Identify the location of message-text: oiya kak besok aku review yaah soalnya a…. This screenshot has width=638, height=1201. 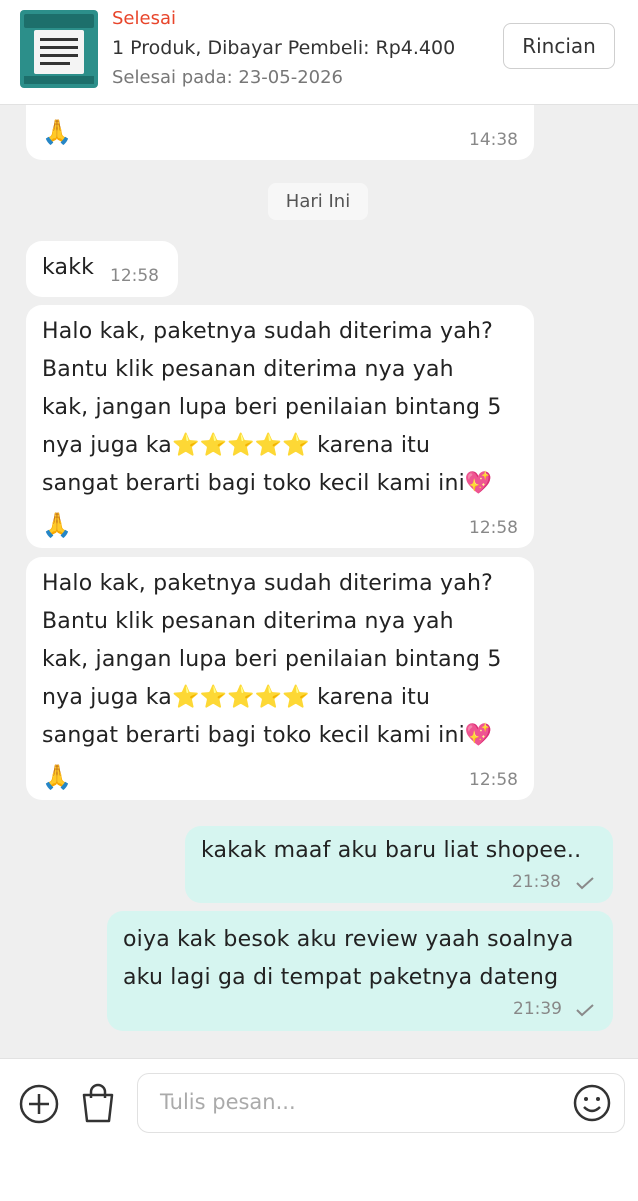
(348, 958).